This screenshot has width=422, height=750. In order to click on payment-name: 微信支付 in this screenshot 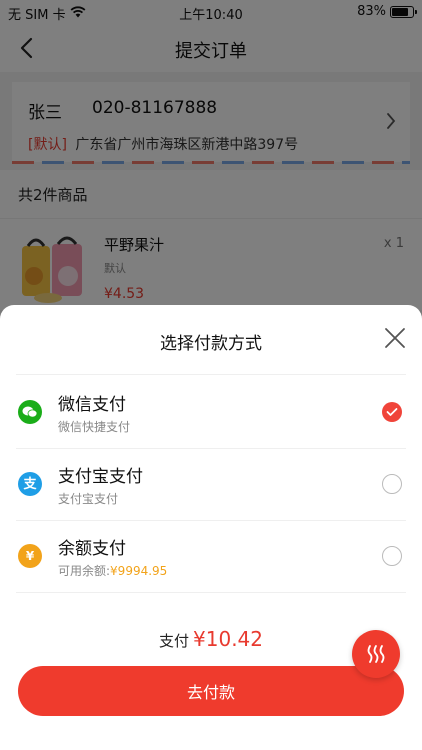, I will do `click(92, 405)`.